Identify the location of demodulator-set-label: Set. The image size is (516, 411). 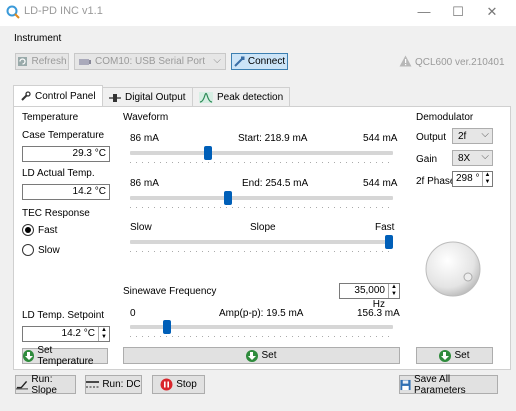
(462, 355).